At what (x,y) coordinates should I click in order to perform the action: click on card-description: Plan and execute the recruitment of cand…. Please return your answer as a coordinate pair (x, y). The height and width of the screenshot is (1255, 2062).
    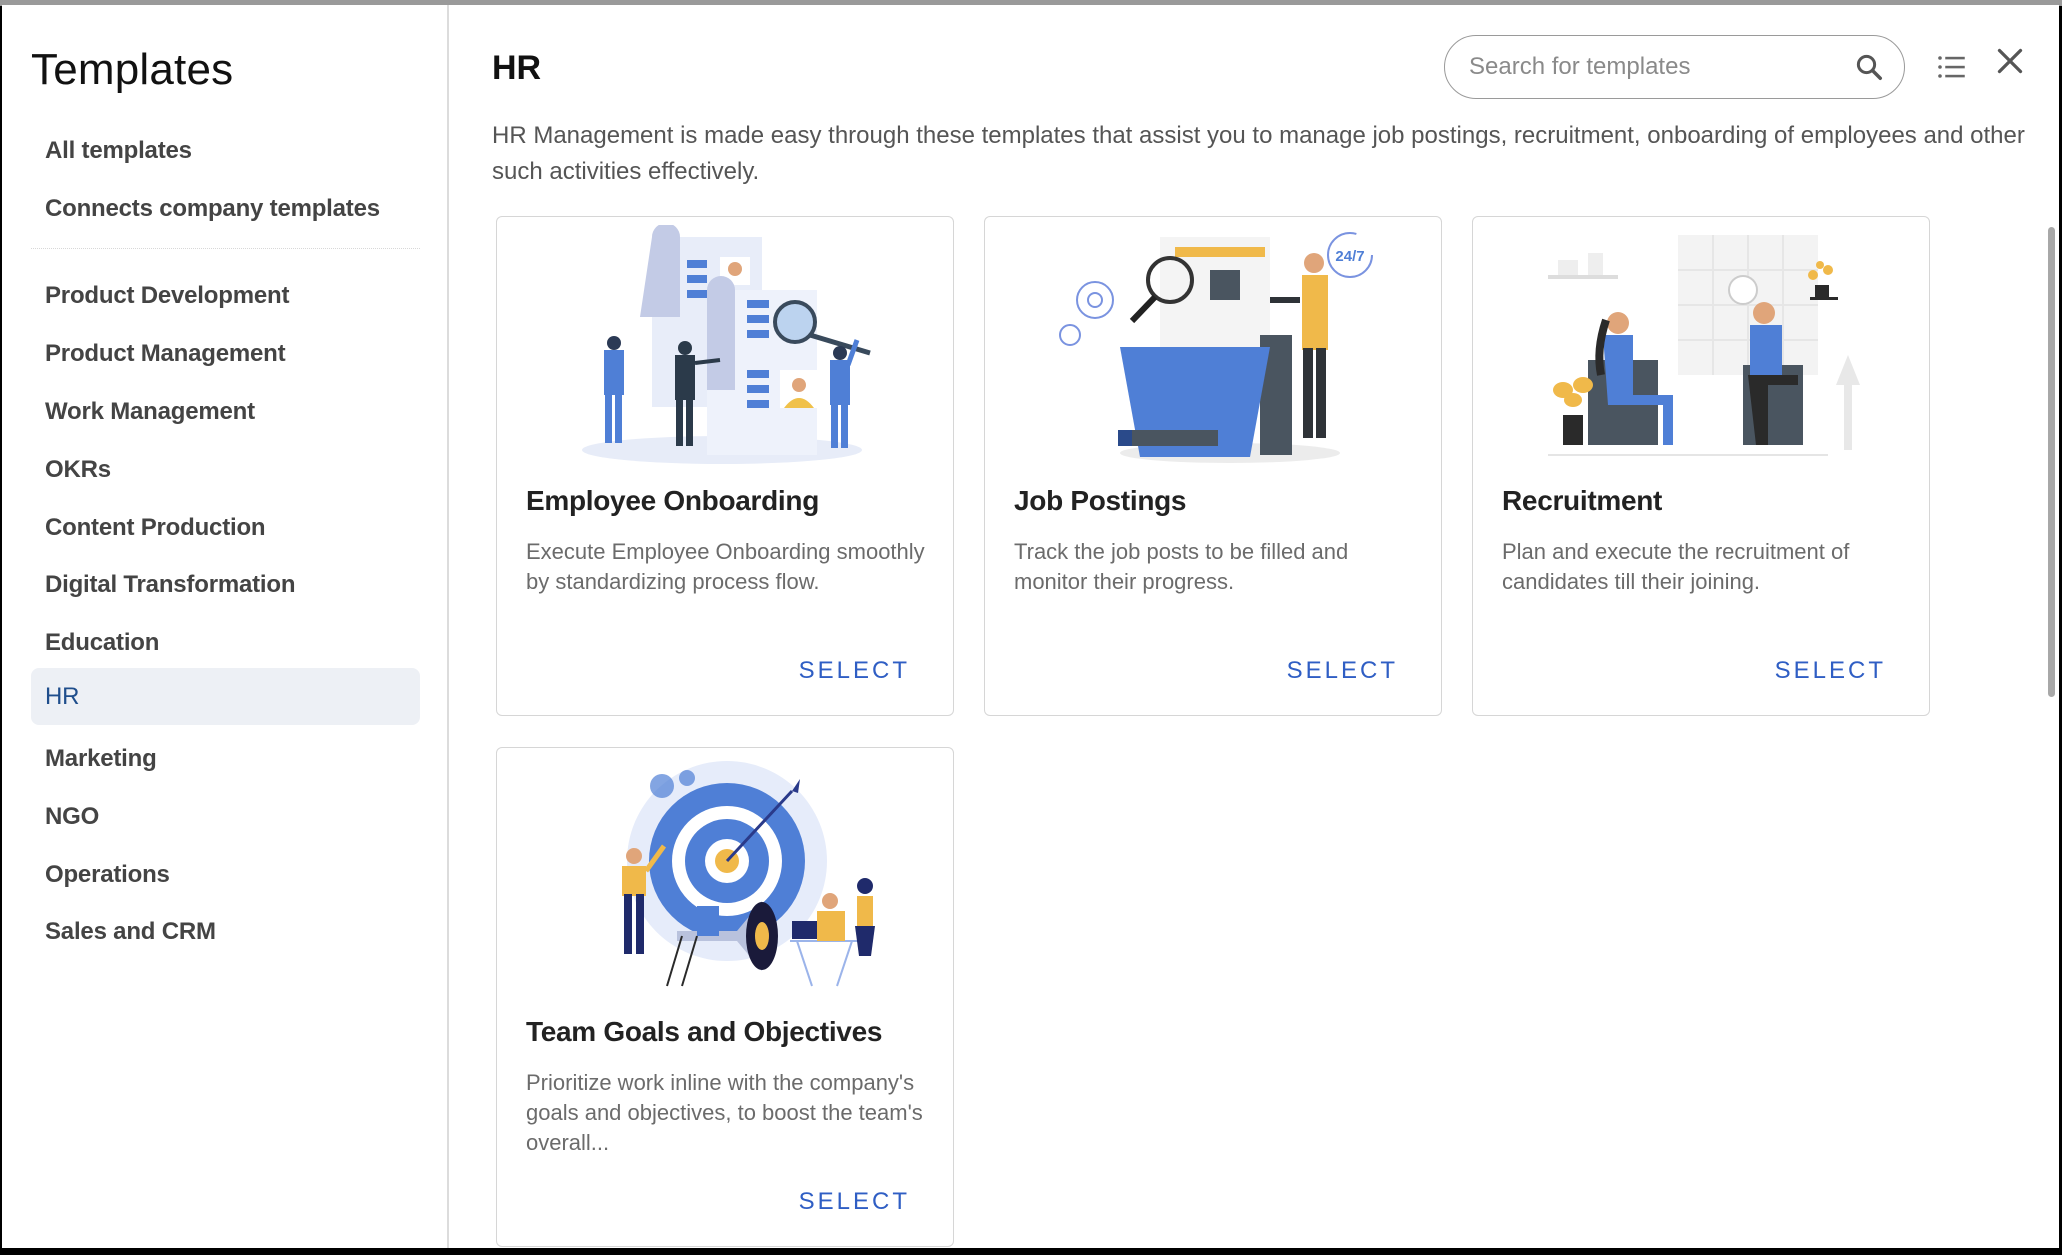
    Looking at the image, I should click on (1676, 566).